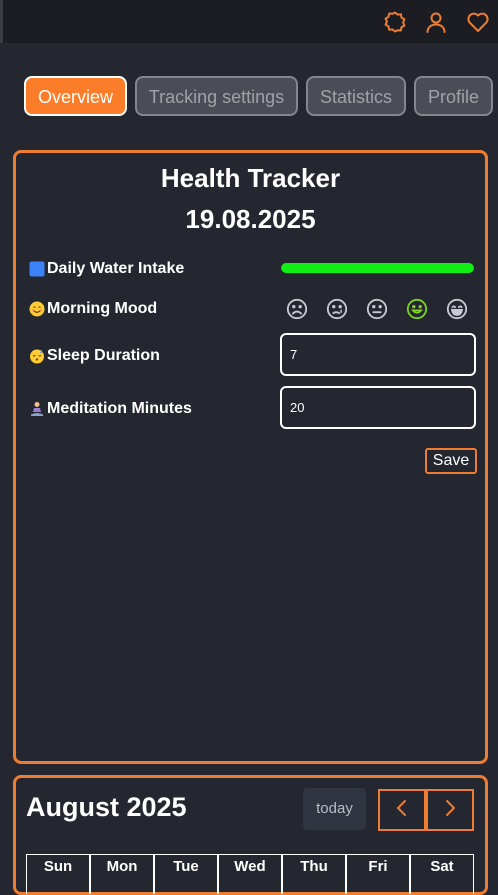 The width and height of the screenshot is (498, 895). Describe the element at coordinates (457, 309) in the screenshot. I see `grin-icon` at that location.